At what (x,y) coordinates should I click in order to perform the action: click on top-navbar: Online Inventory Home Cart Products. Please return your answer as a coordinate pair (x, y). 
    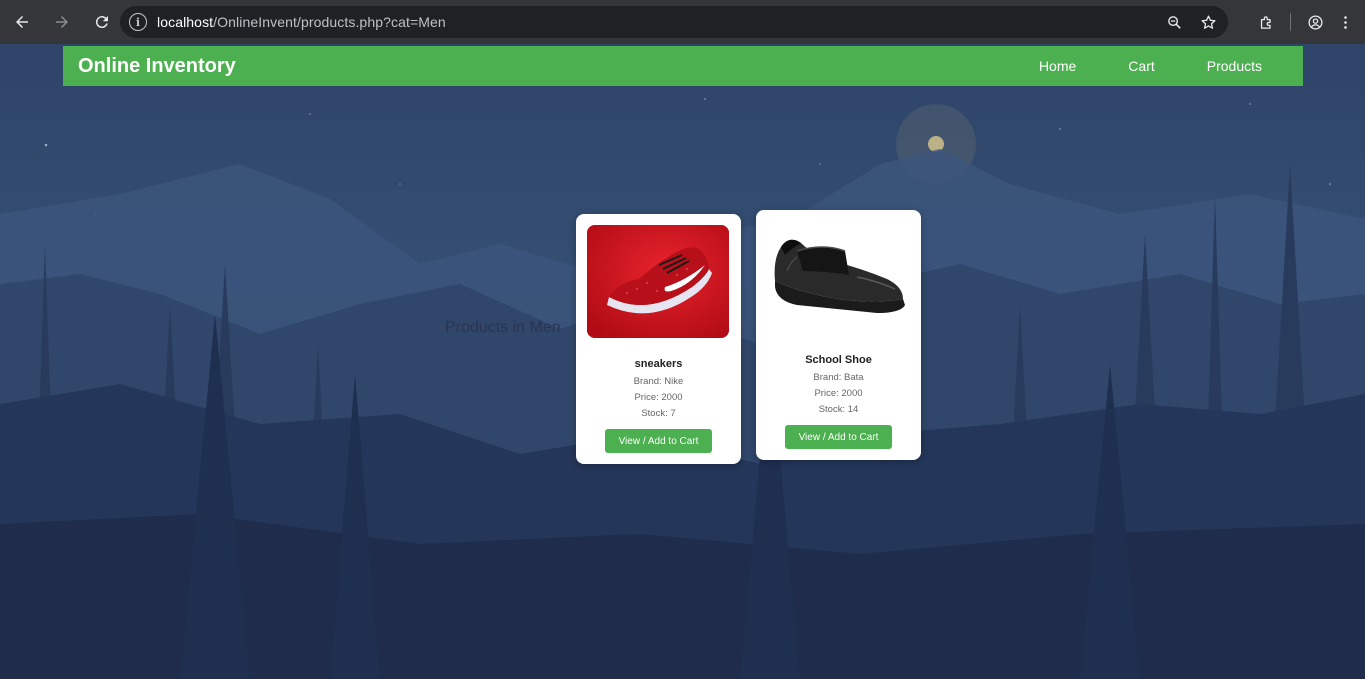
    Looking at the image, I should click on (683, 66).